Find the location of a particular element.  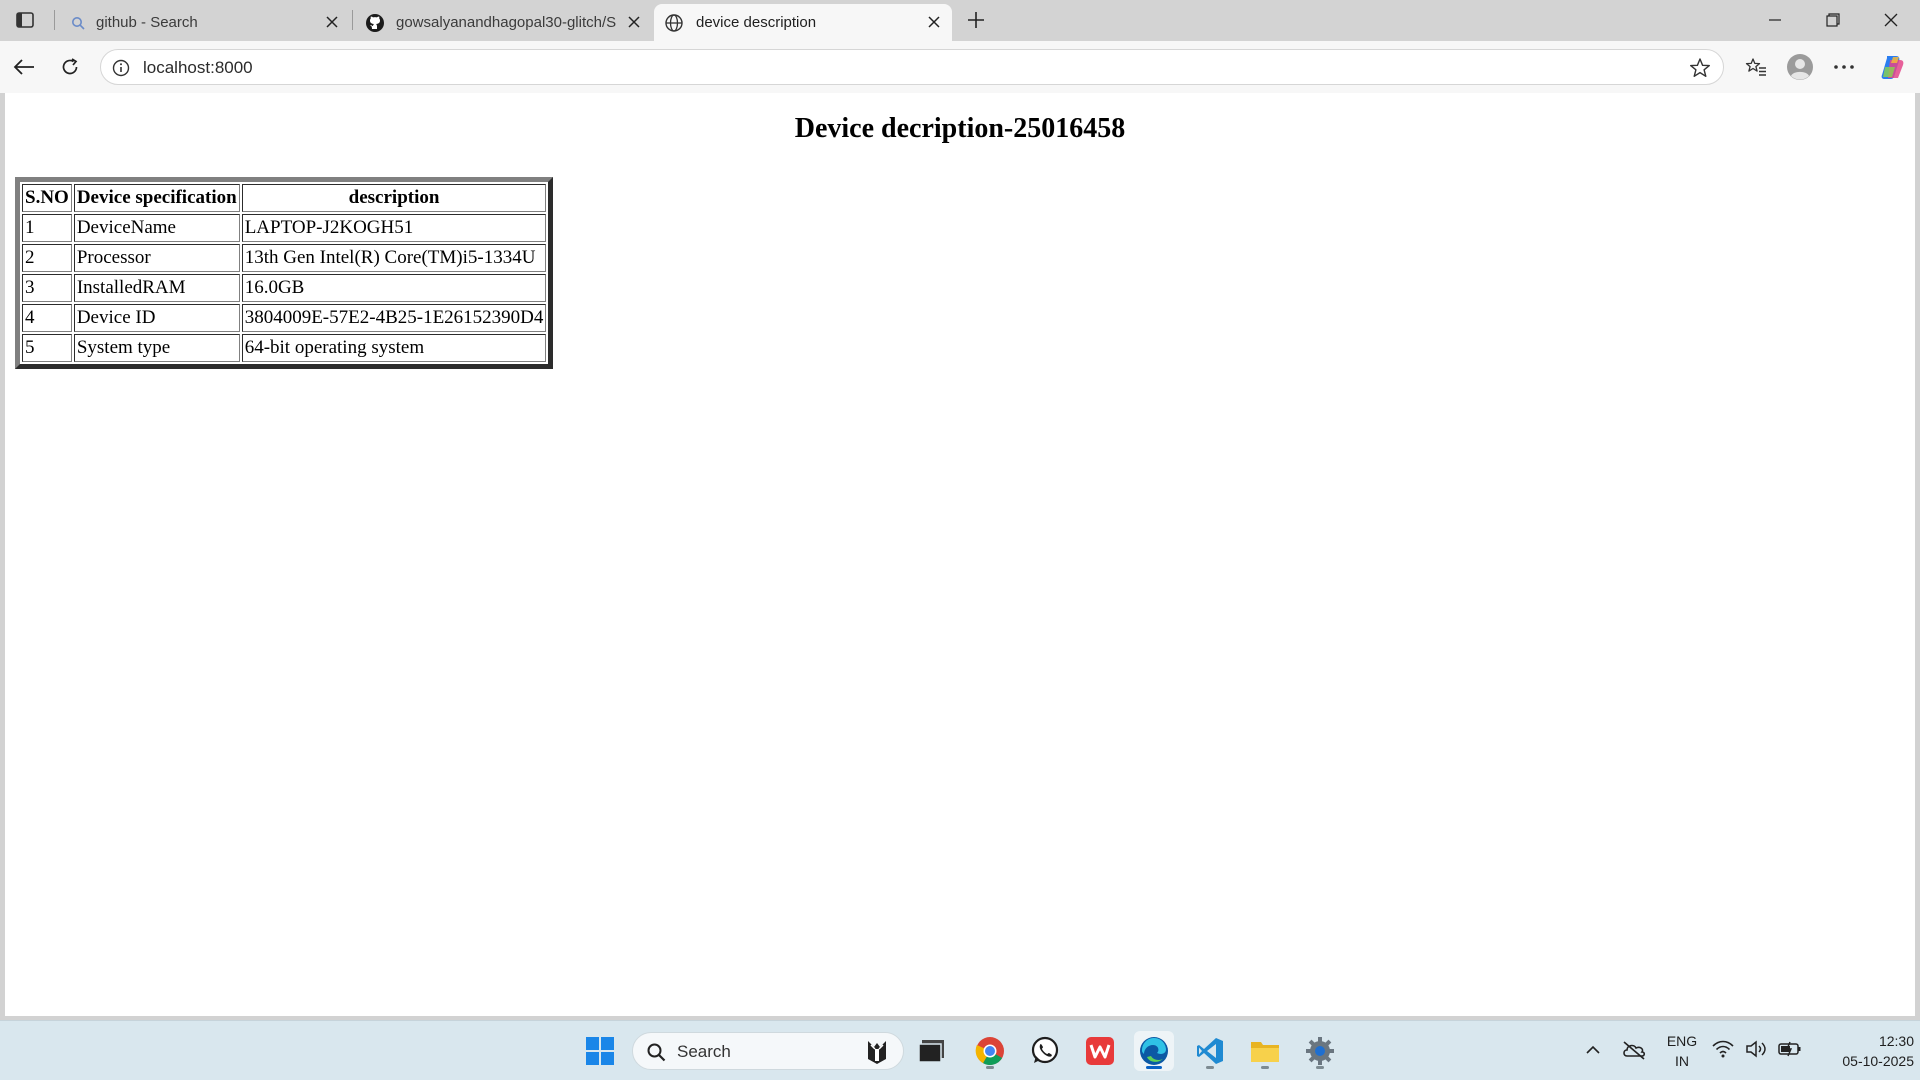

language-code: ENG is located at coordinates (1682, 1041).